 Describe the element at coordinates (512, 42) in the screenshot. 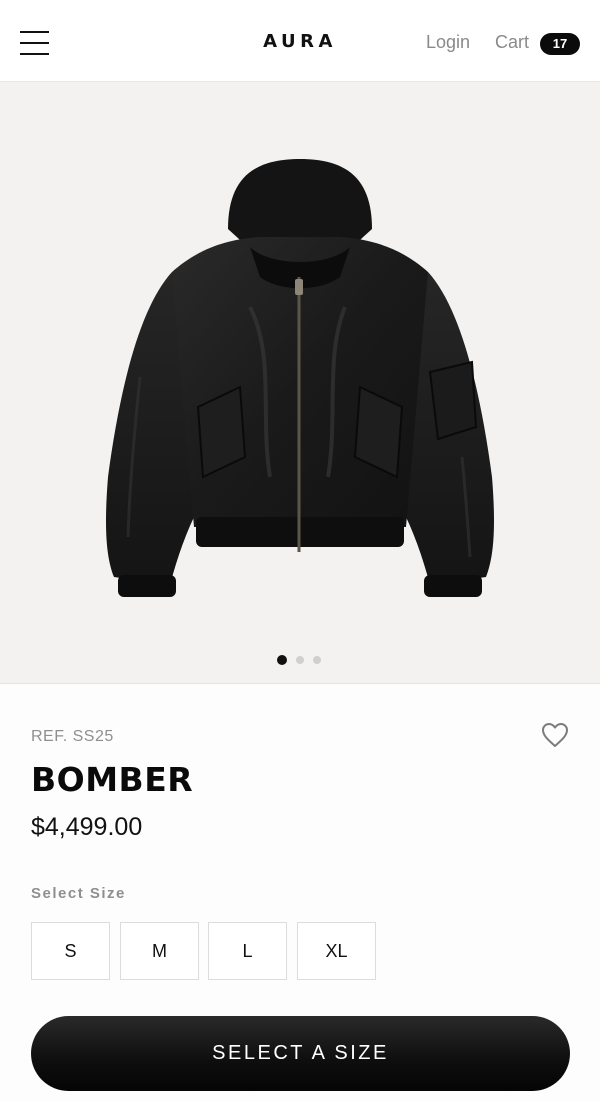

I see `cart-link: Cart` at that location.